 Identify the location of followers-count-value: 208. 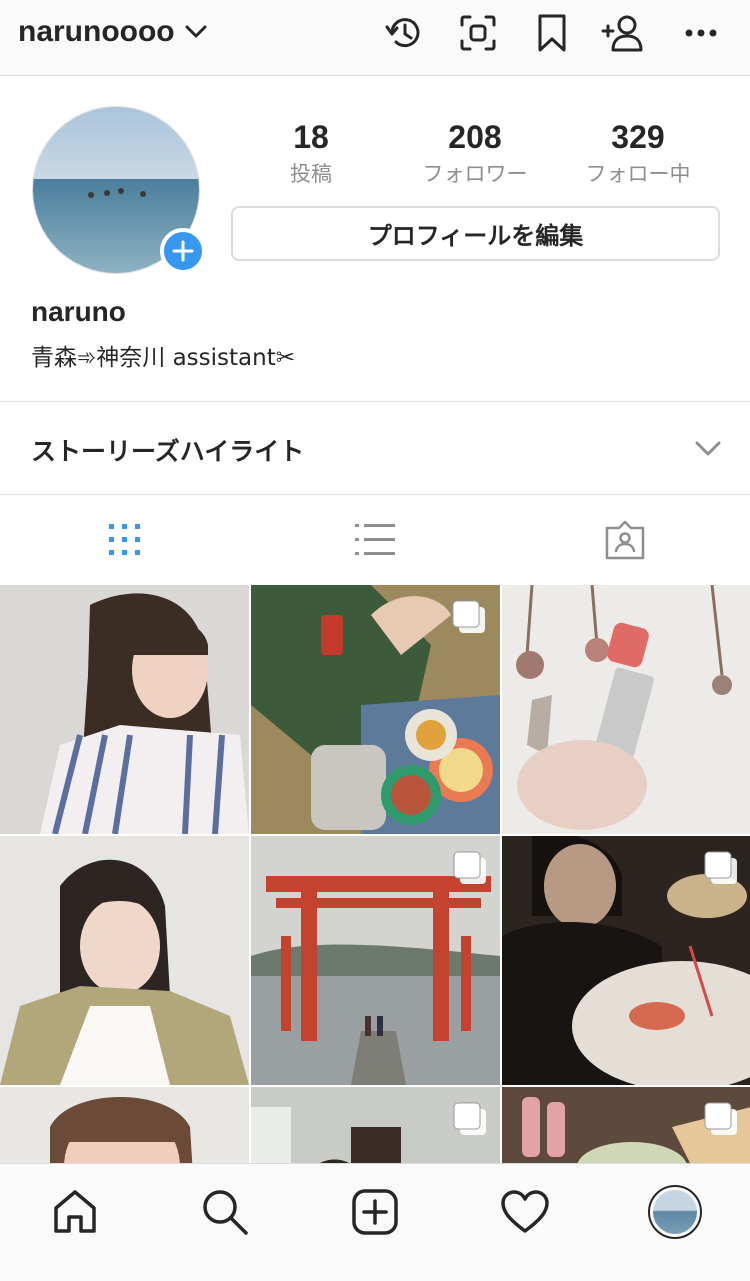
(475, 137).